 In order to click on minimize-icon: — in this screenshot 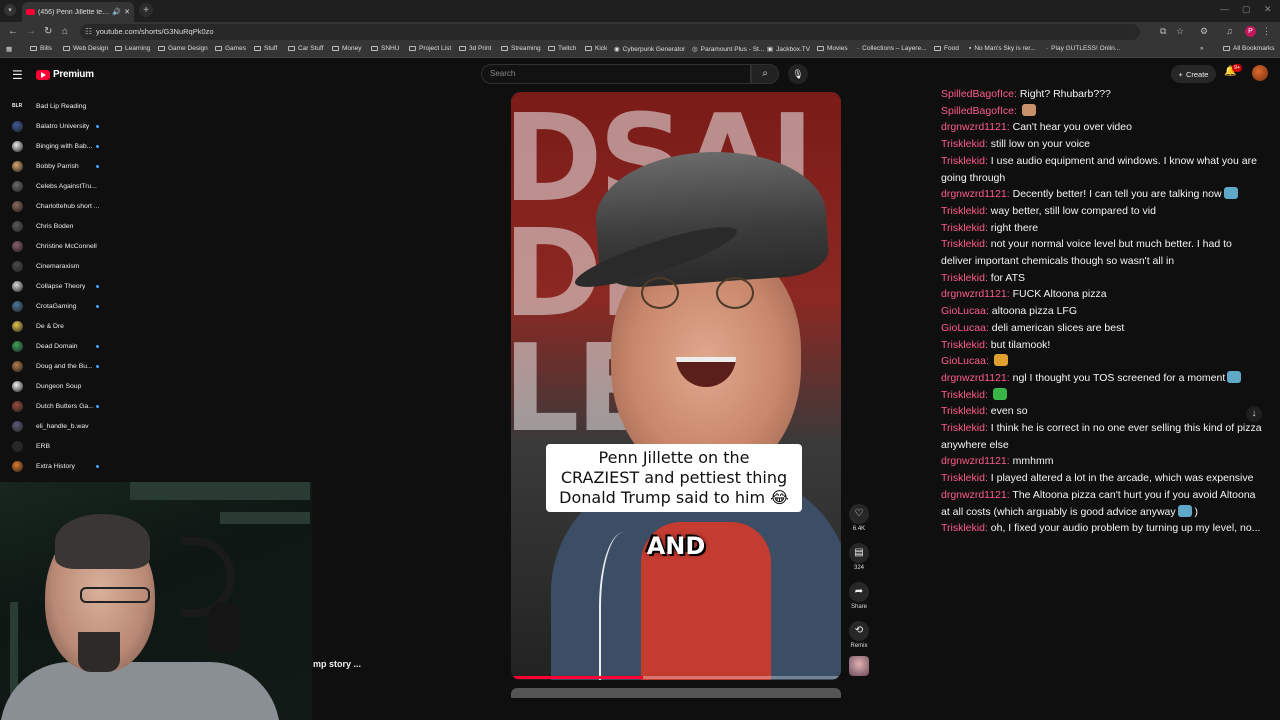, I will do `click(1224, 9)`.